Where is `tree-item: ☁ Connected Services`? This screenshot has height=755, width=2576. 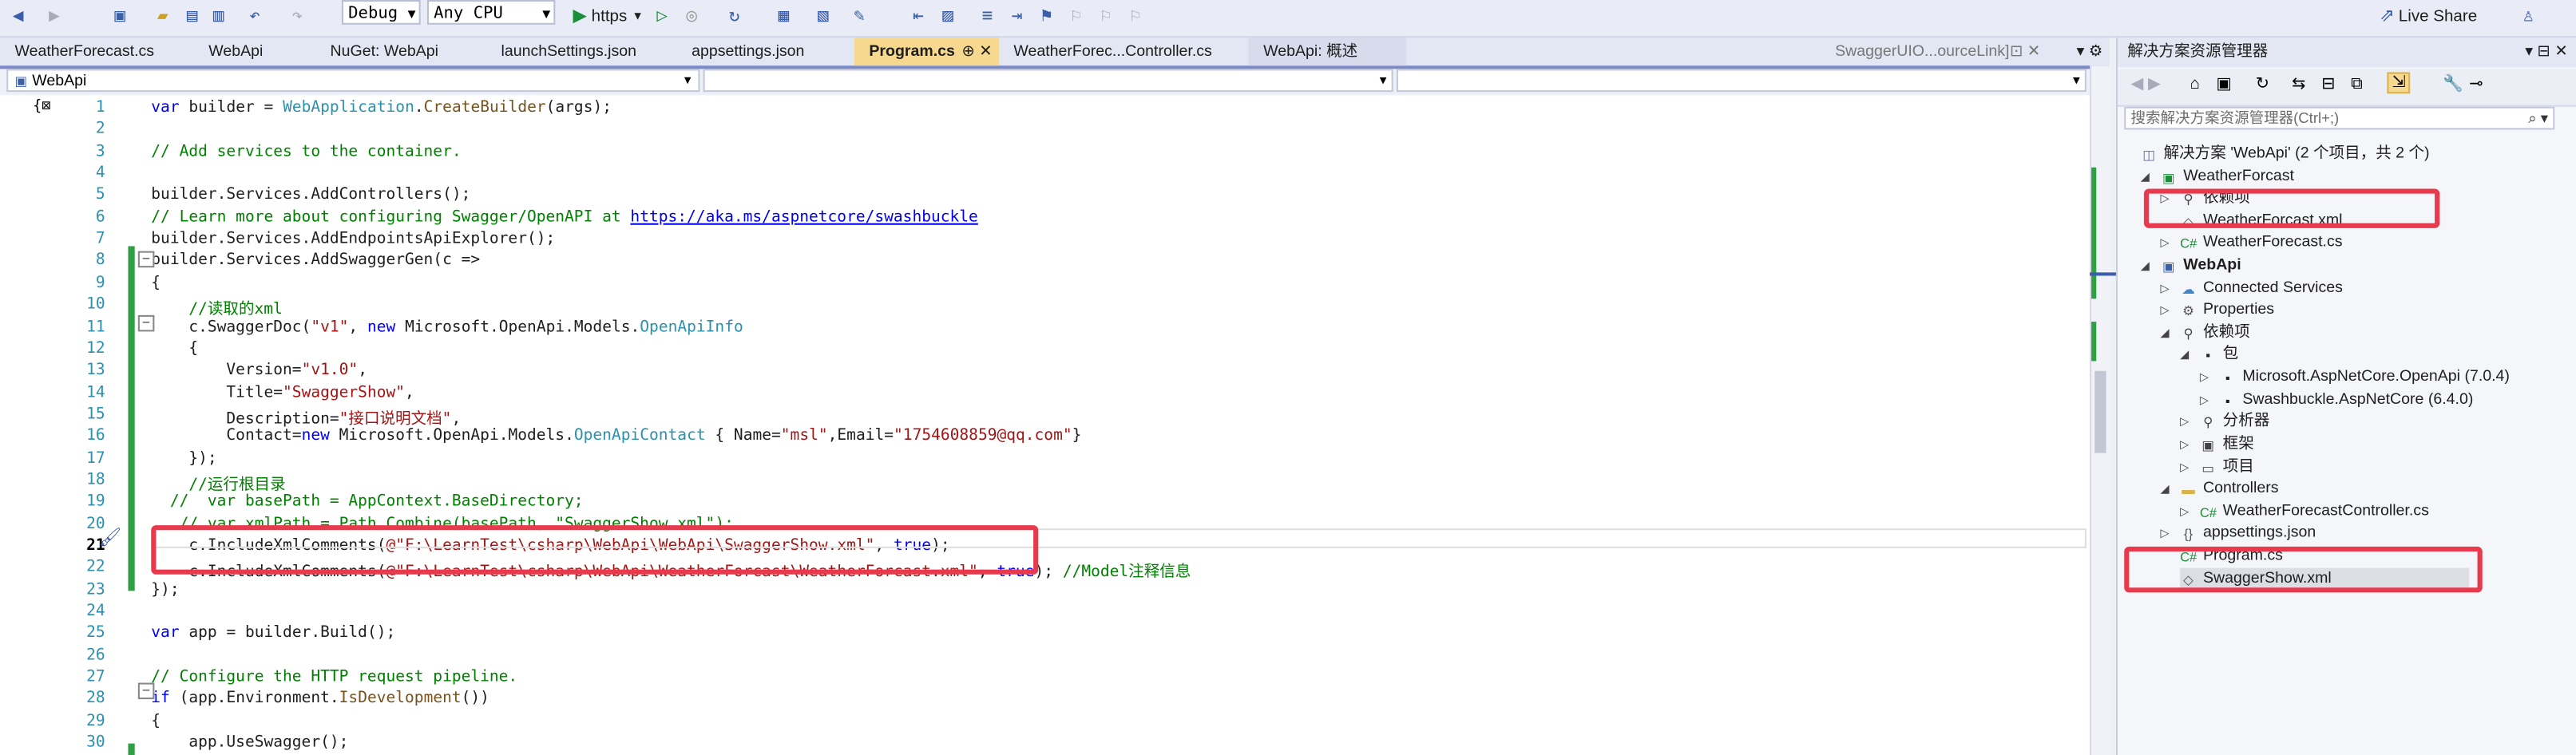 tree-item: ☁ Connected Services is located at coordinates (2261, 288).